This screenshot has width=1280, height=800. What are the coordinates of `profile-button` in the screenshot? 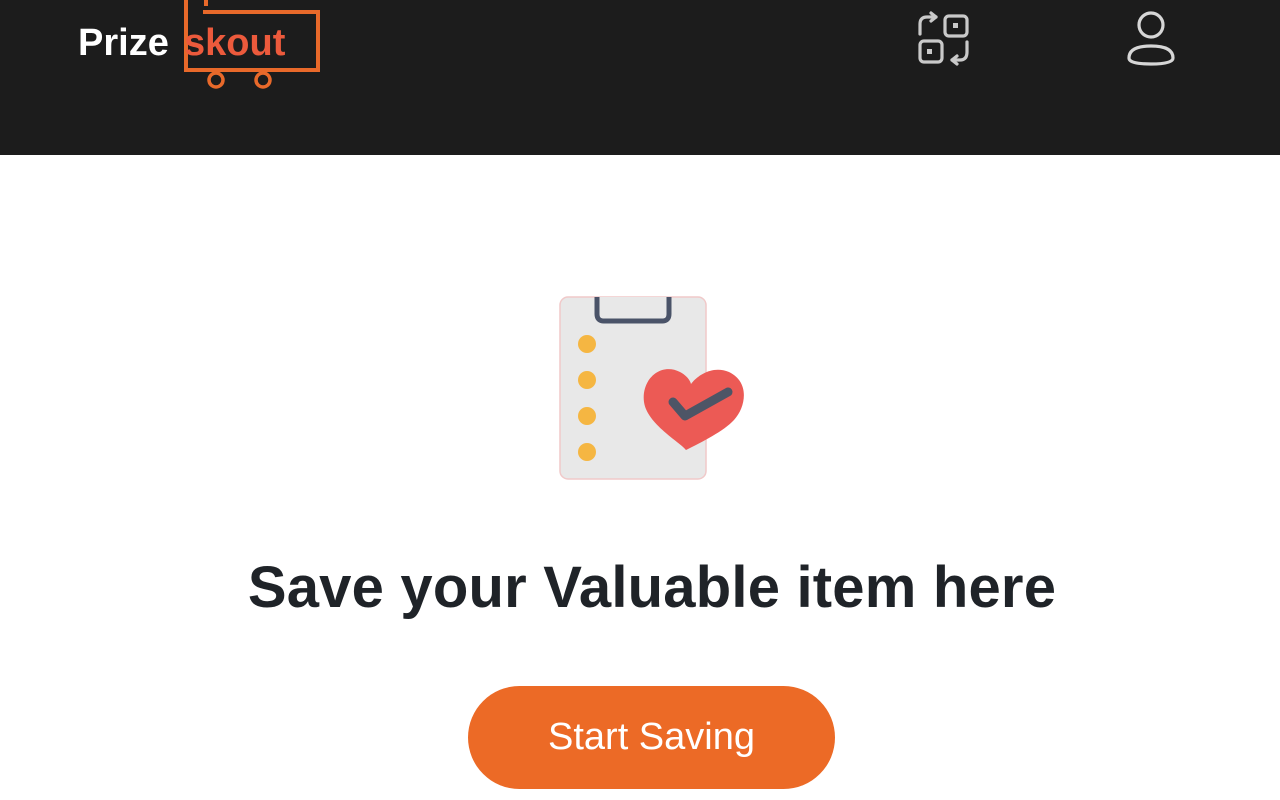 It's located at (1151, 39).